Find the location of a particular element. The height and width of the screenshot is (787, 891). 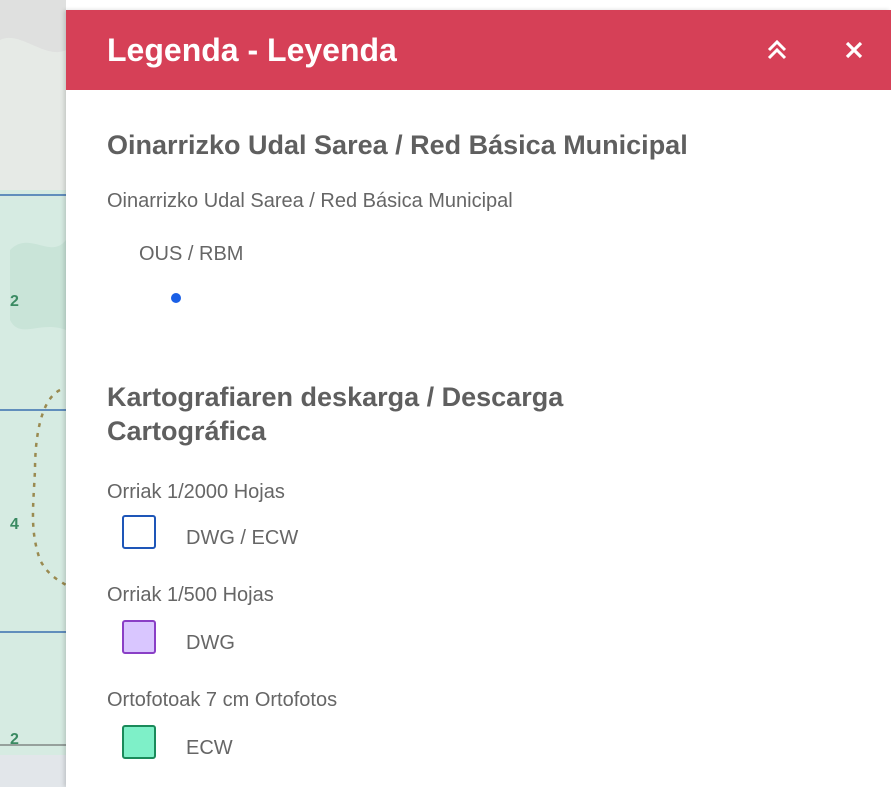

legend-item-label: ECW is located at coordinates (209, 748).